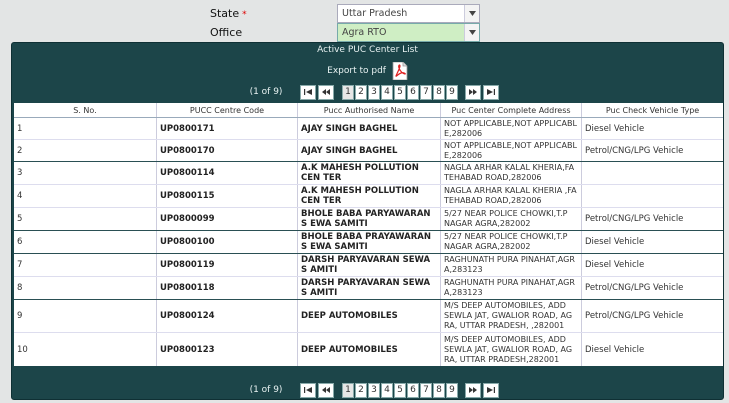 Image resolution: width=729 pixels, height=403 pixels. What do you see at coordinates (364, 32) in the screenshot?
I see `office-select-value: Agra RTO` at bounding box center [364, 32].